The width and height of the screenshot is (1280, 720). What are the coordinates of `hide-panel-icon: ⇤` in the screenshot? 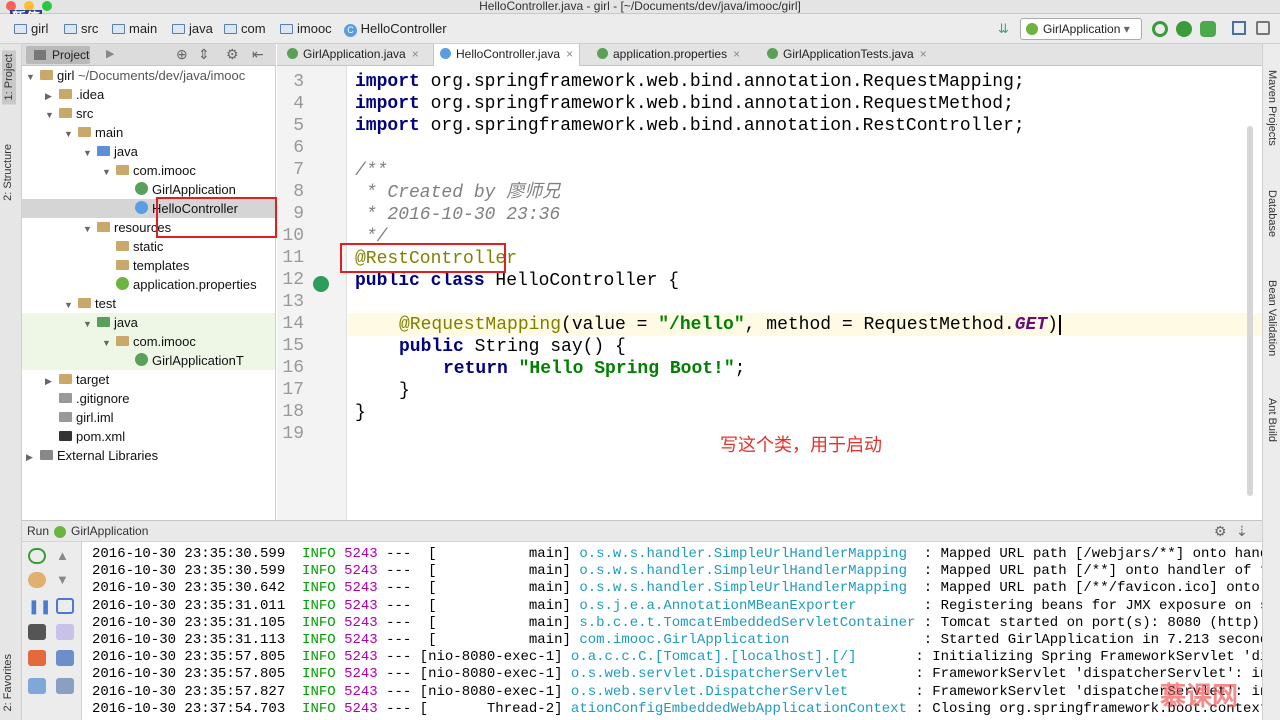 It's located at (258, 54).